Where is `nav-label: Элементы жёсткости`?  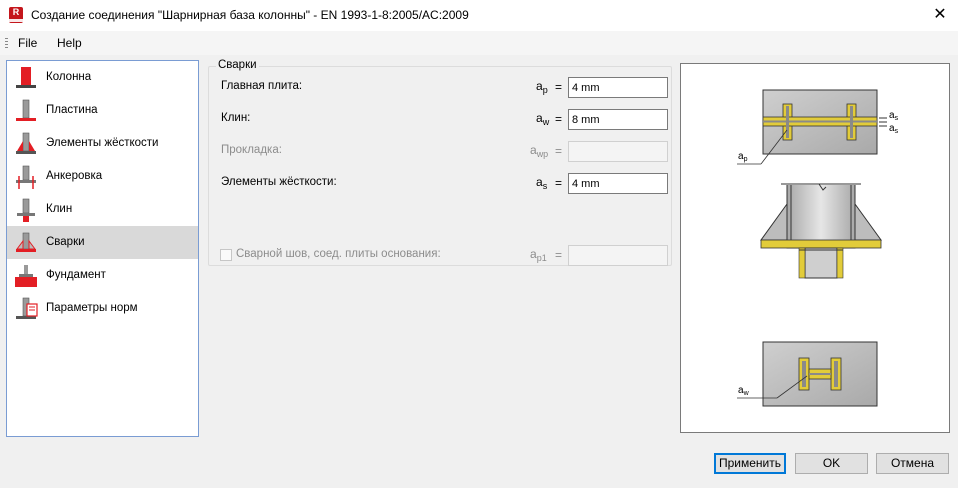 nav-label: Элементы жёсткости is located at coordinates (102, 143).